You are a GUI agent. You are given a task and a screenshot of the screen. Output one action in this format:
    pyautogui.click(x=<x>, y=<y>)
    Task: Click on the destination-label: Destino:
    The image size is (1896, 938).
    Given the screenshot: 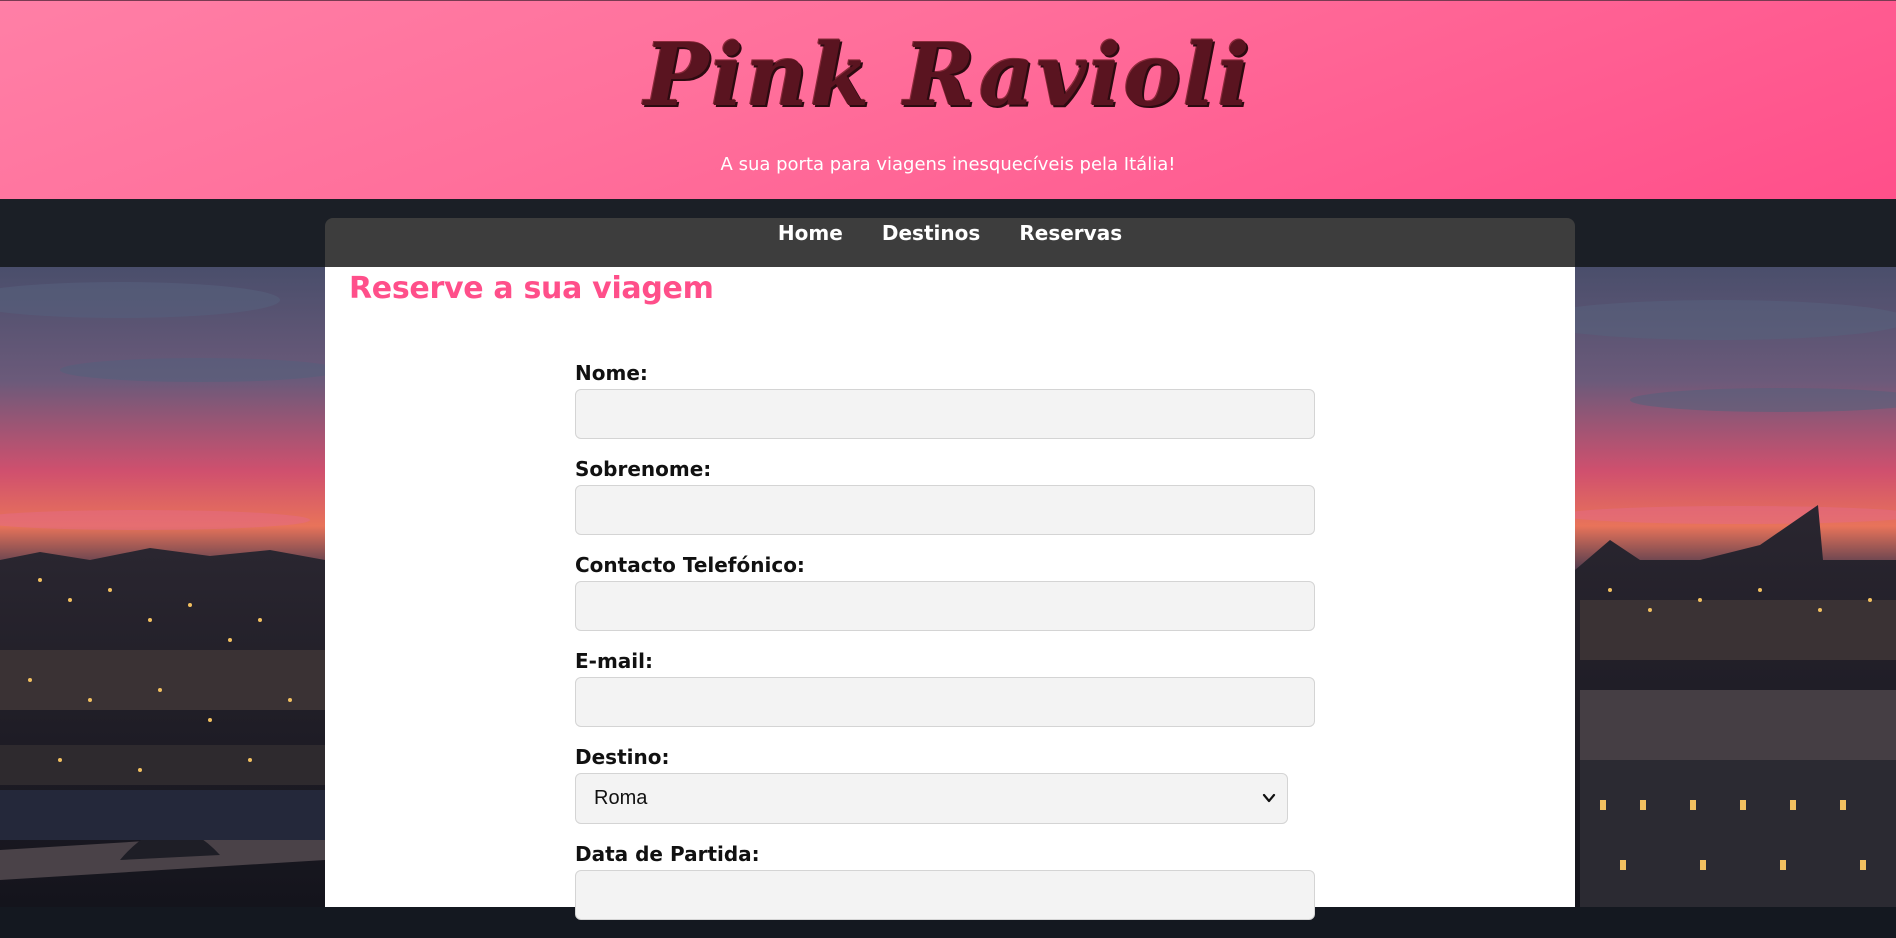 What is the action you would take?
    pyautogui.click(x=622, y=757)
    